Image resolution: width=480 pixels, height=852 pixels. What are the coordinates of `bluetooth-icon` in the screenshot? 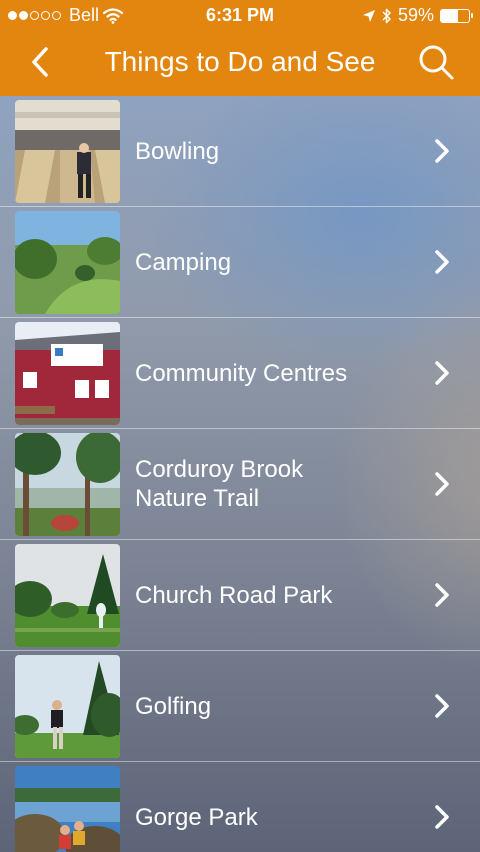 It's located at (386, 15).